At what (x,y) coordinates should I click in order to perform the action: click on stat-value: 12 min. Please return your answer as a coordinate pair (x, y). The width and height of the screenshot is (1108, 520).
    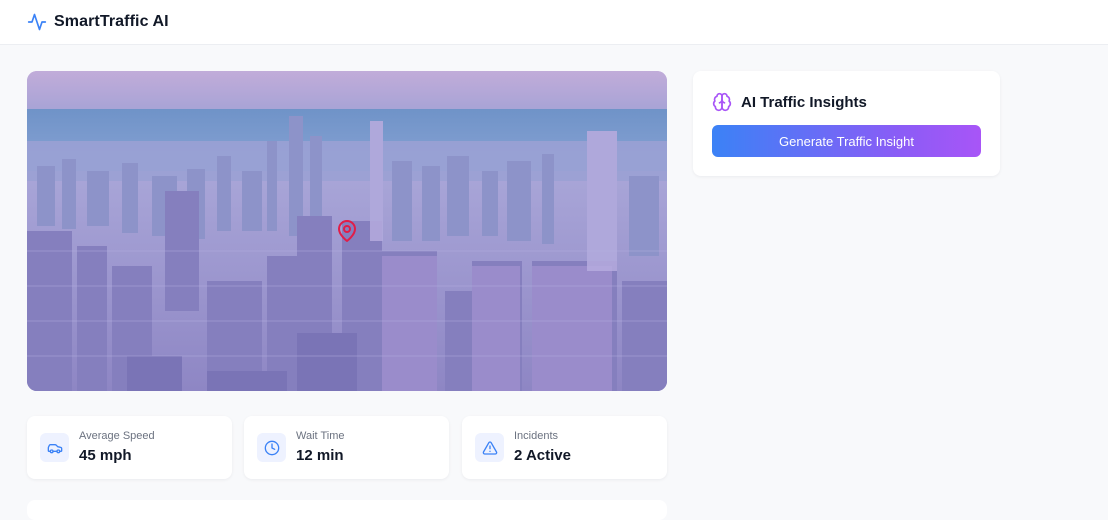
    Looking at the image, I should click on (320, 455).